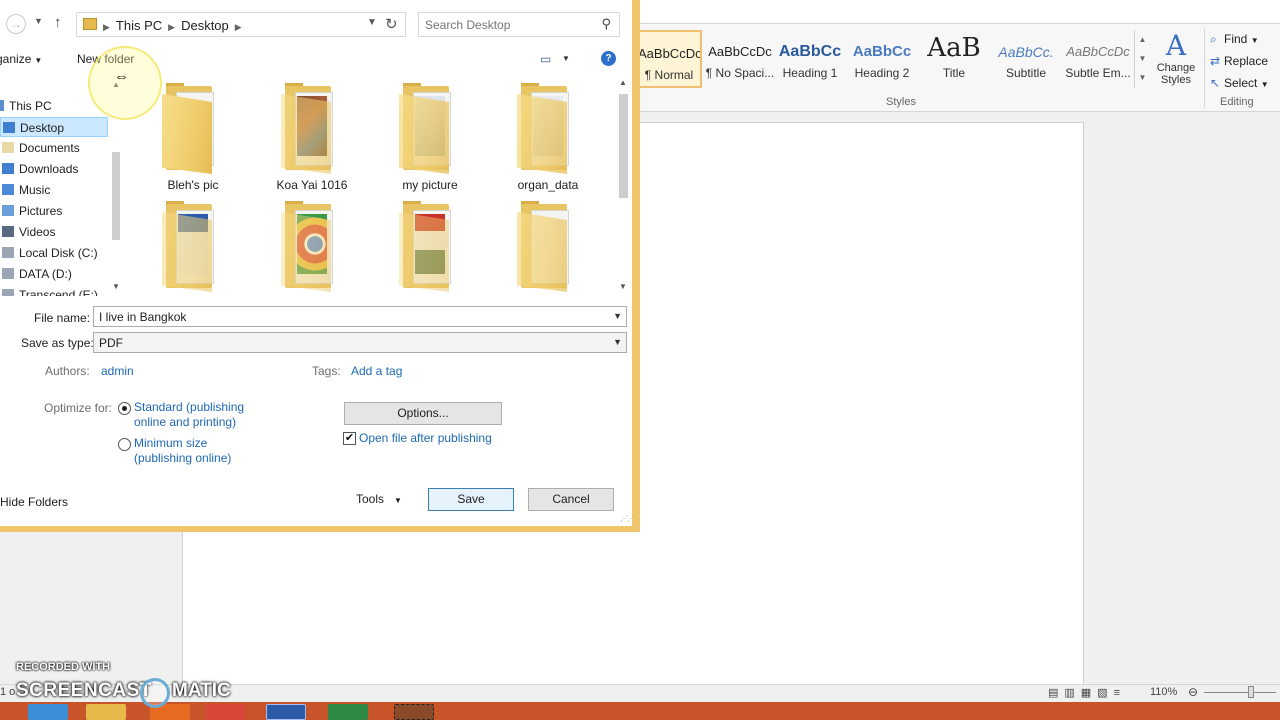 Image resolution: width=1280 pixels, height=720 pixels. I want to click on select-label: Select, so click(1241, 83).